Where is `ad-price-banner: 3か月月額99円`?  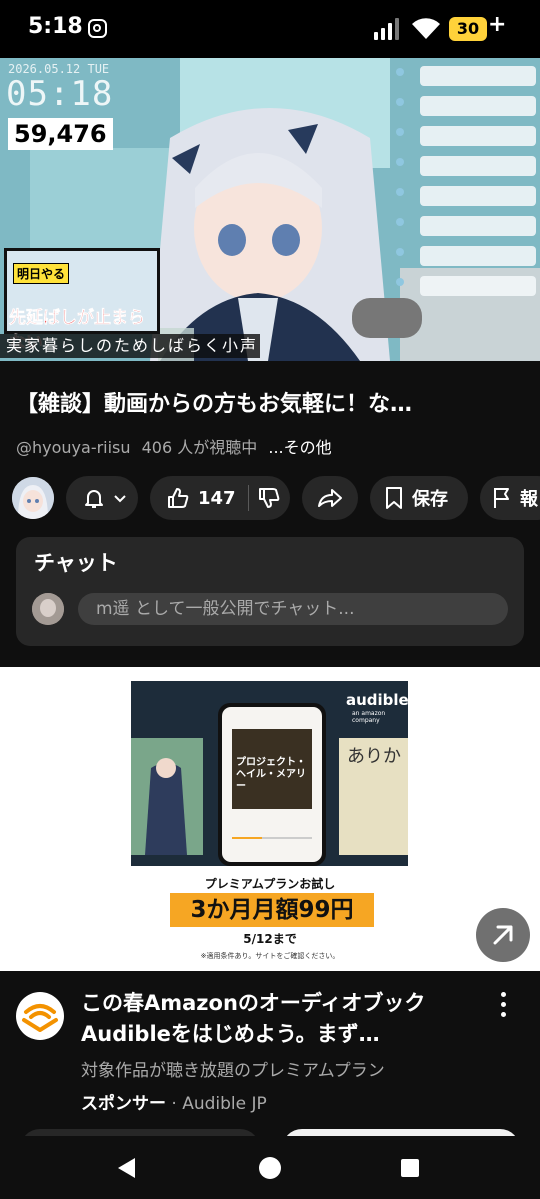
ad-price-banner: 3か月月額99円 is located at coordinates (272, 910).